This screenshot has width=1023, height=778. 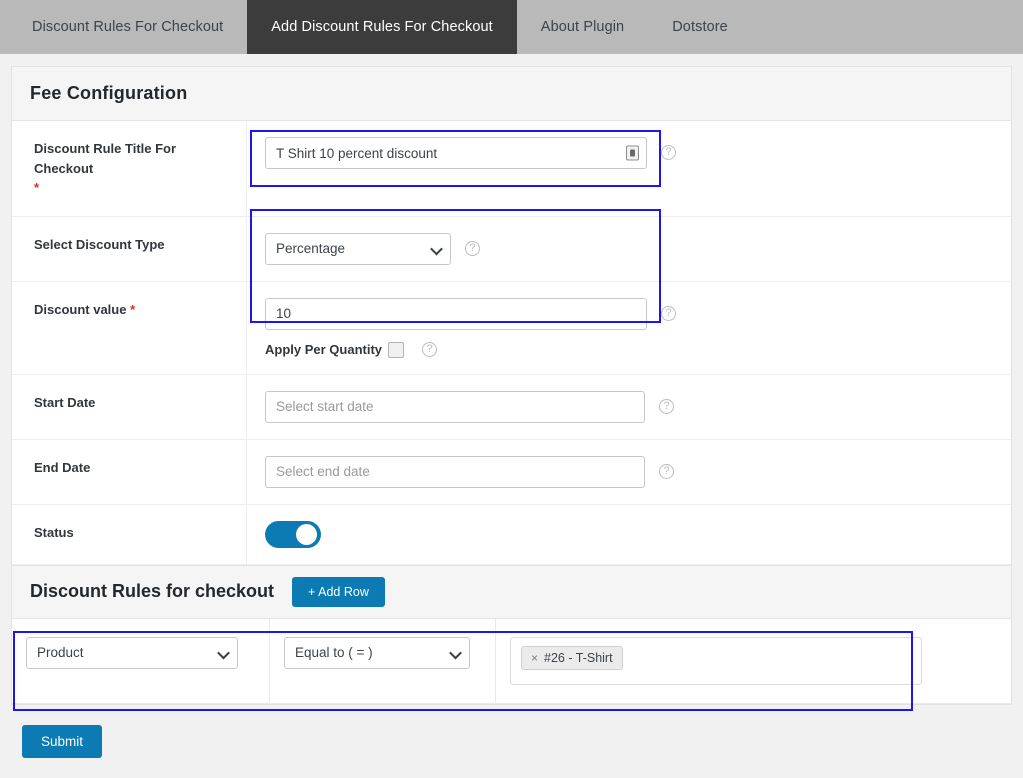 What do you see at coordinates (629, 249) in the screenshot?
I see `field-discount-type: Percentage ?` at bounding box center [629, 249].